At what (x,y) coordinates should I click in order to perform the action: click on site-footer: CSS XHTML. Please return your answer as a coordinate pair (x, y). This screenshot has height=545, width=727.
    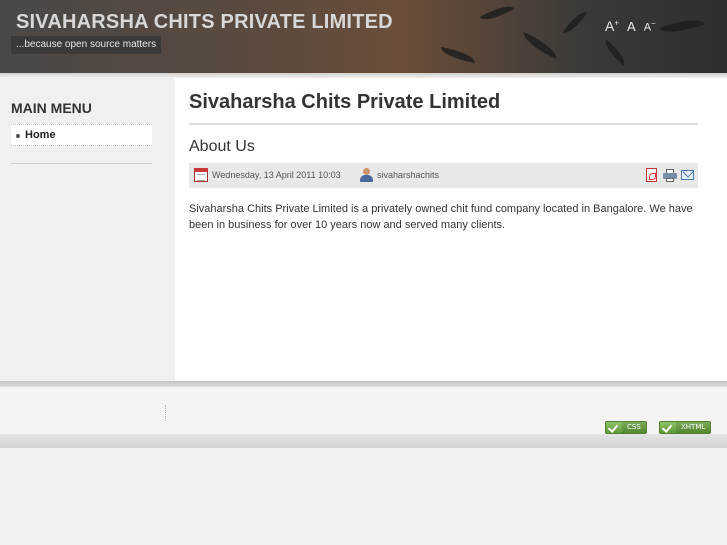
    Looking at the image, I should click on (363, 410).